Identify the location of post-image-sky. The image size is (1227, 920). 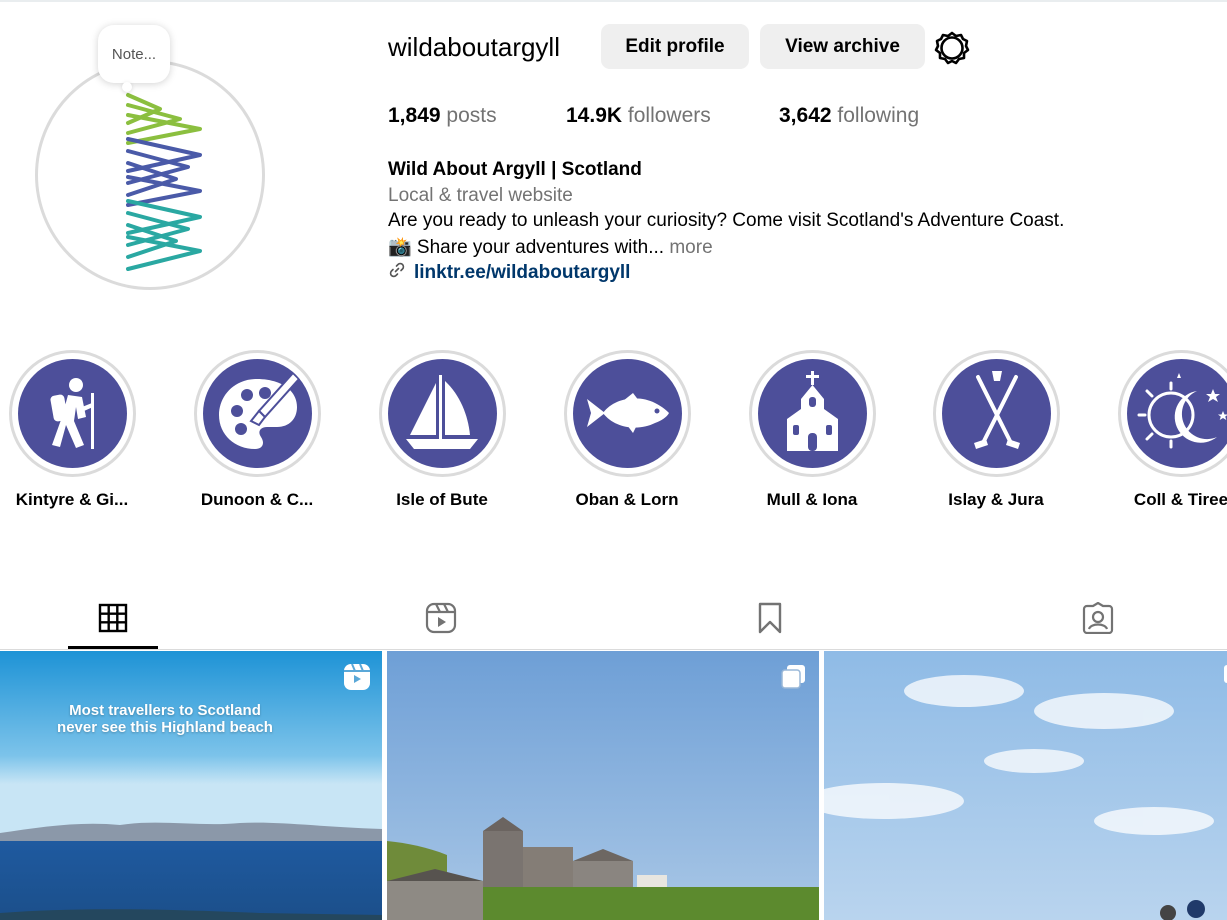
(1025, 785).